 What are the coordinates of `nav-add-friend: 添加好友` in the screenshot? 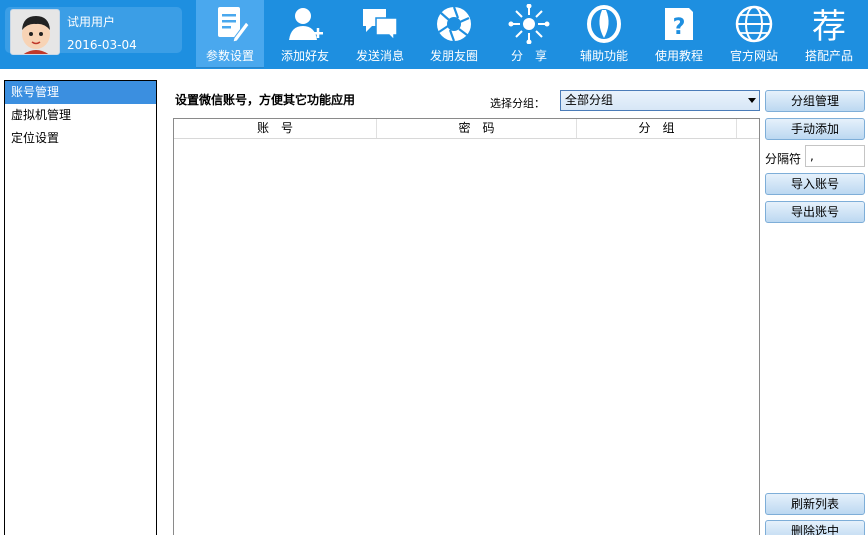 It's located at (305, 34).